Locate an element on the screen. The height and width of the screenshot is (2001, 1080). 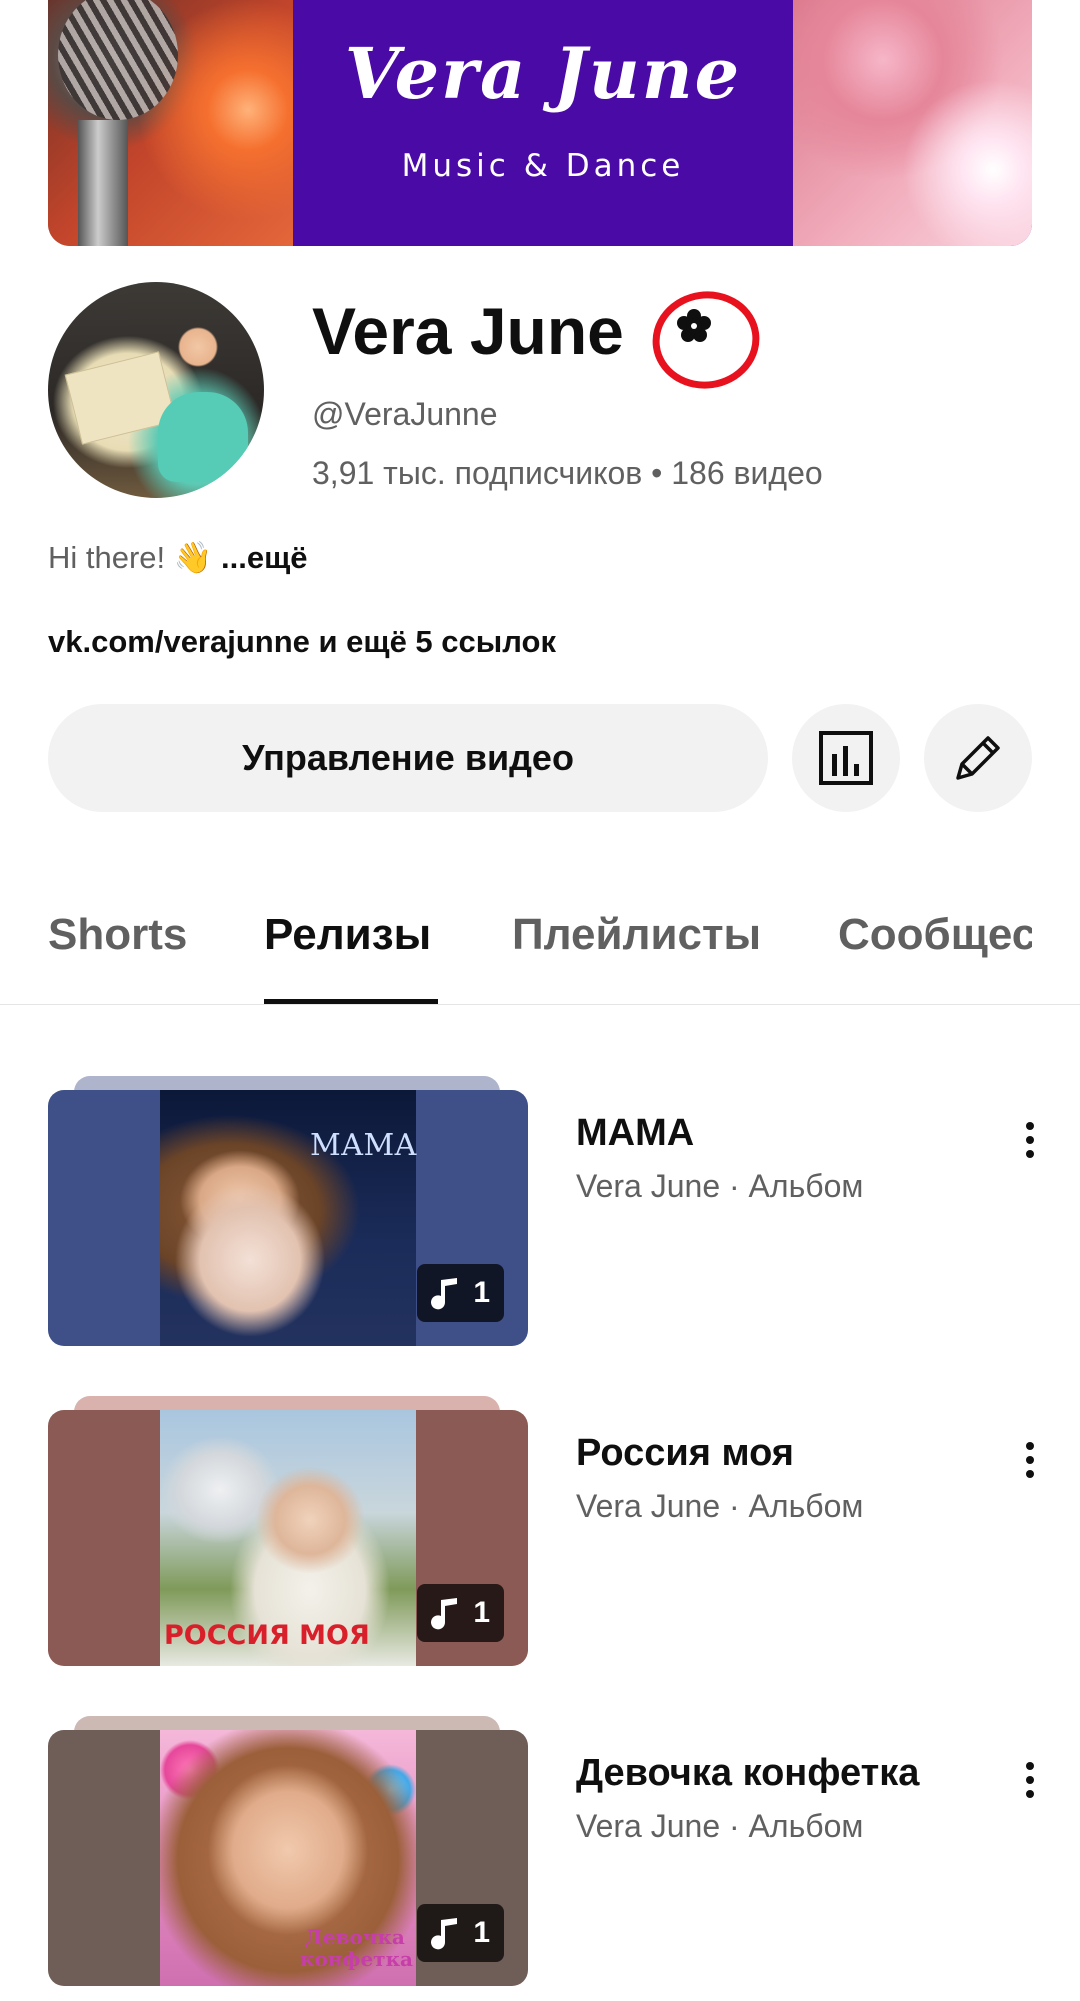
active-tab-indicator is located at coordinates (351, 1001).